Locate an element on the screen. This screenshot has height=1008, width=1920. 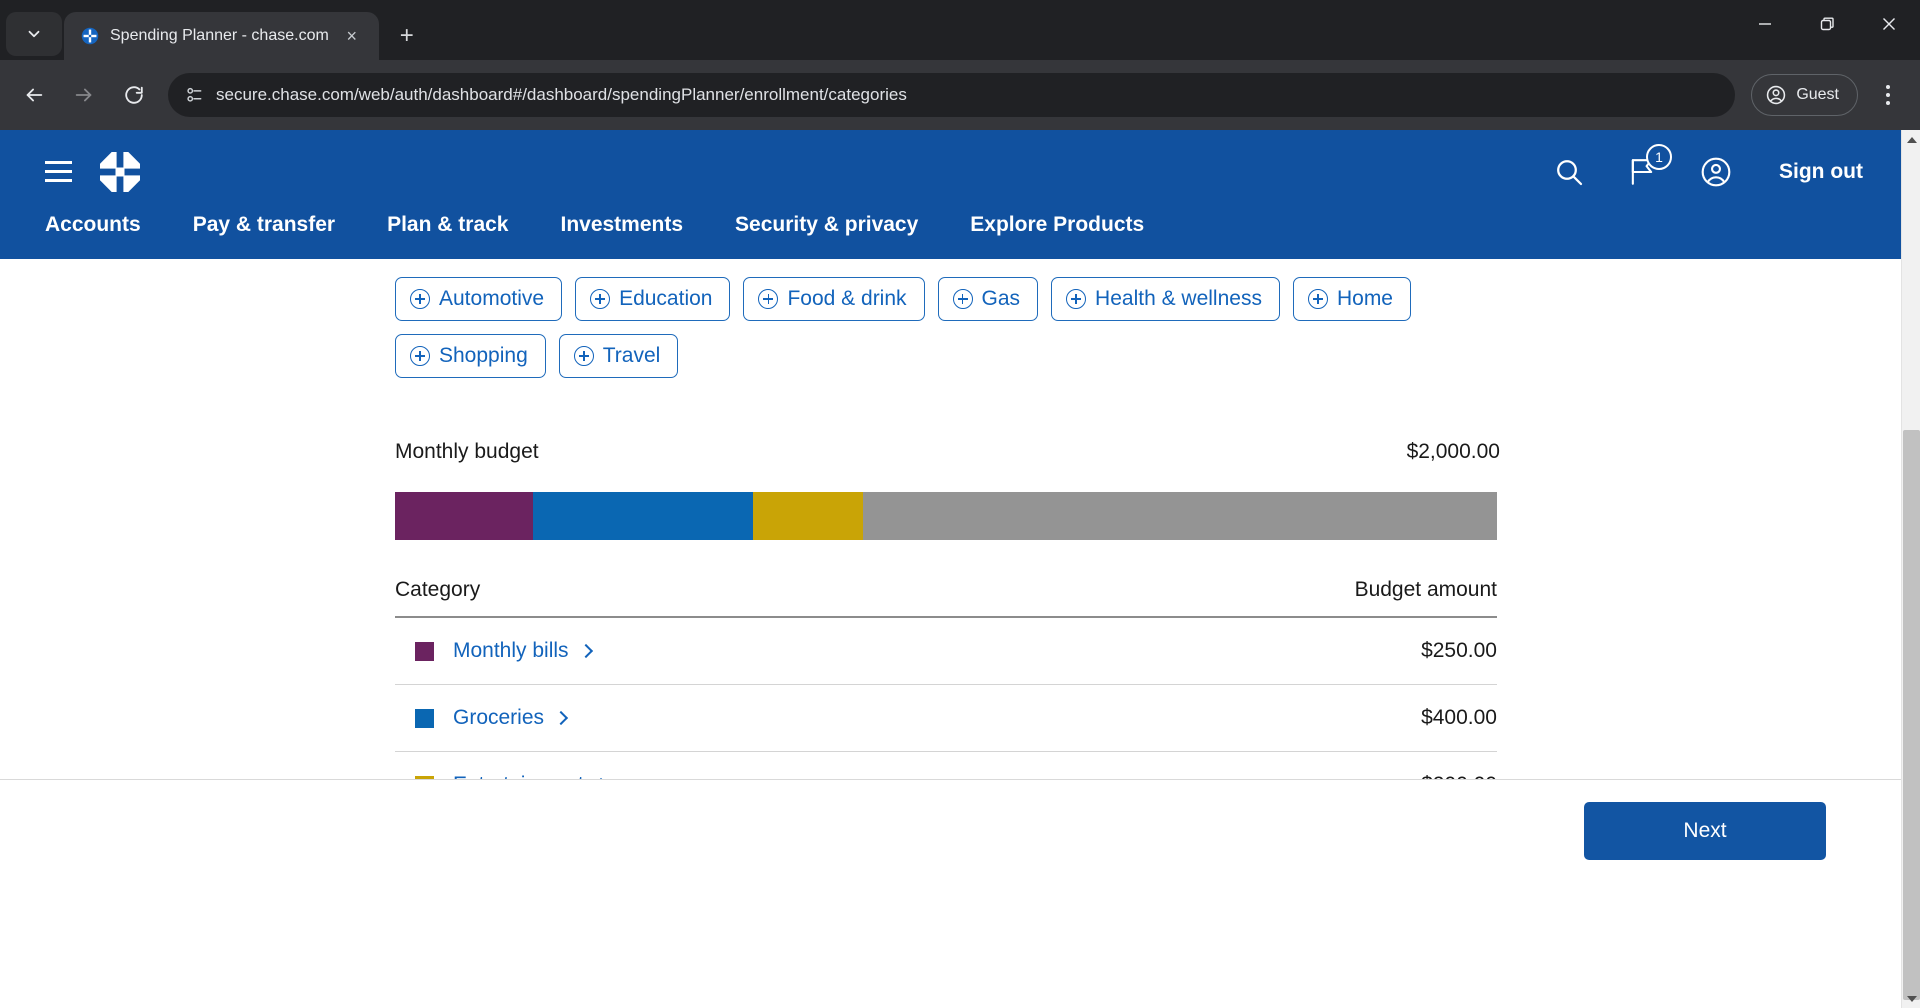
tab-strip: Spending Planner - chase.com × + is located at coordinates (960, 30).